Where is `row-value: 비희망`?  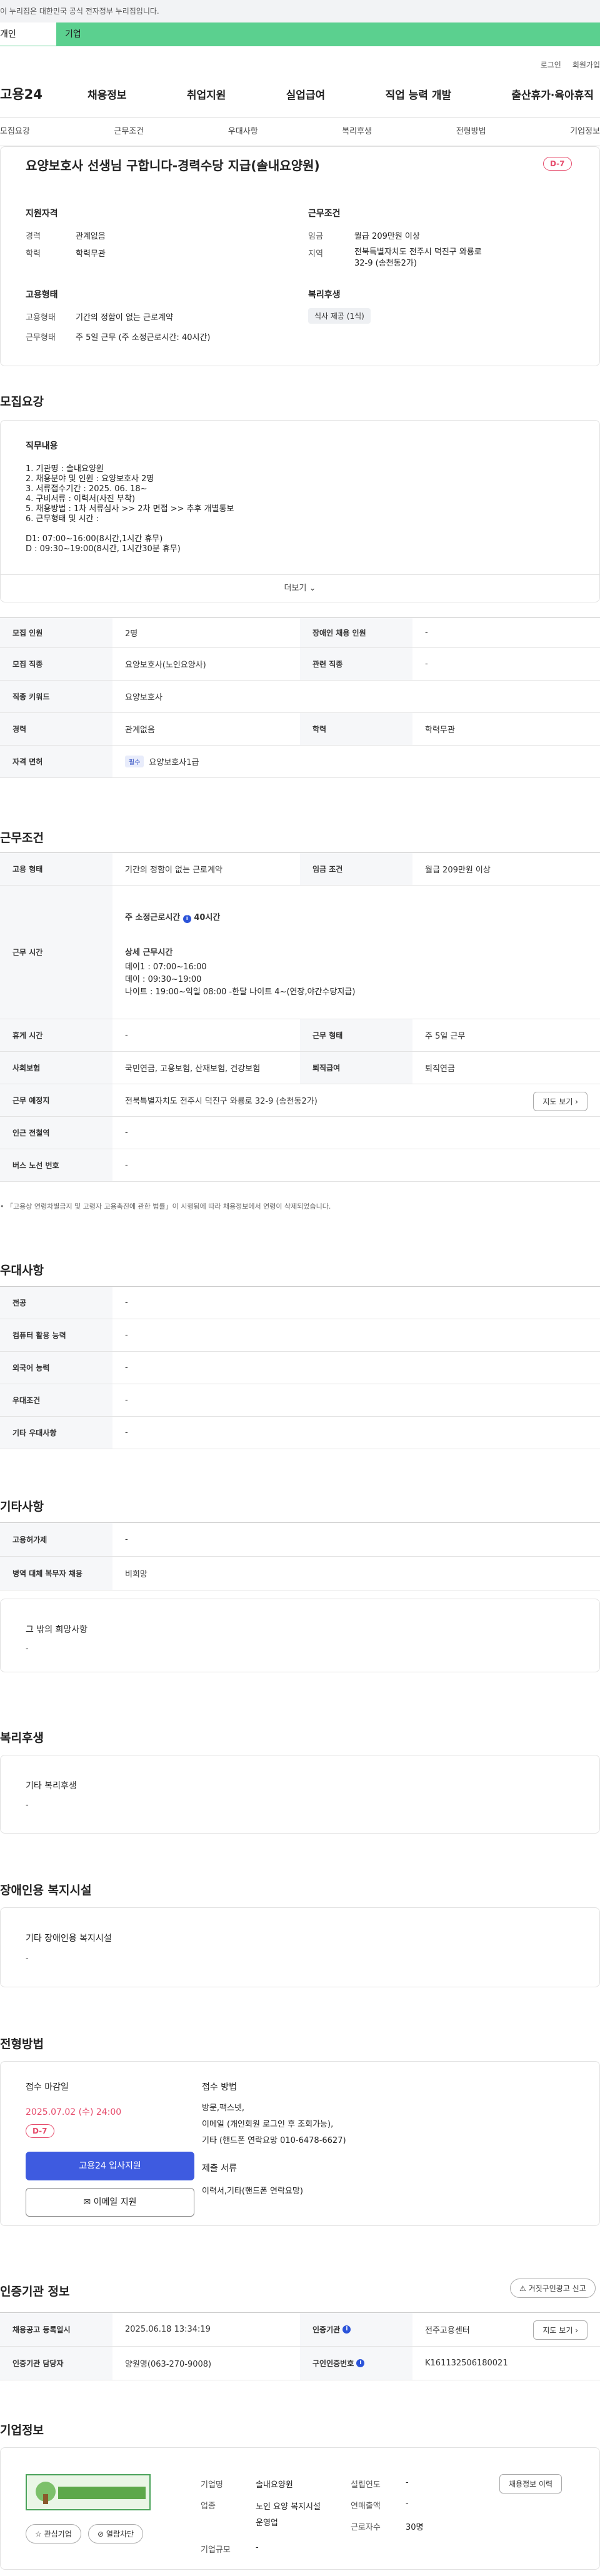
row-value: 비희망 is located at coordinates (136, 1574).